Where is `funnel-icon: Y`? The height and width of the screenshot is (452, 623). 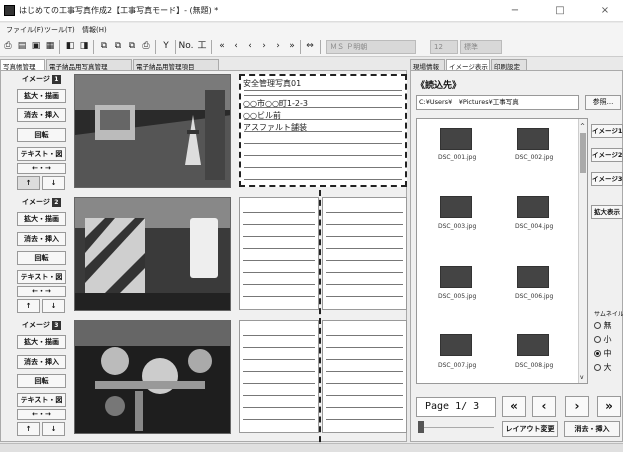 funnel-icon: Y is located at coordinates (166, 46).